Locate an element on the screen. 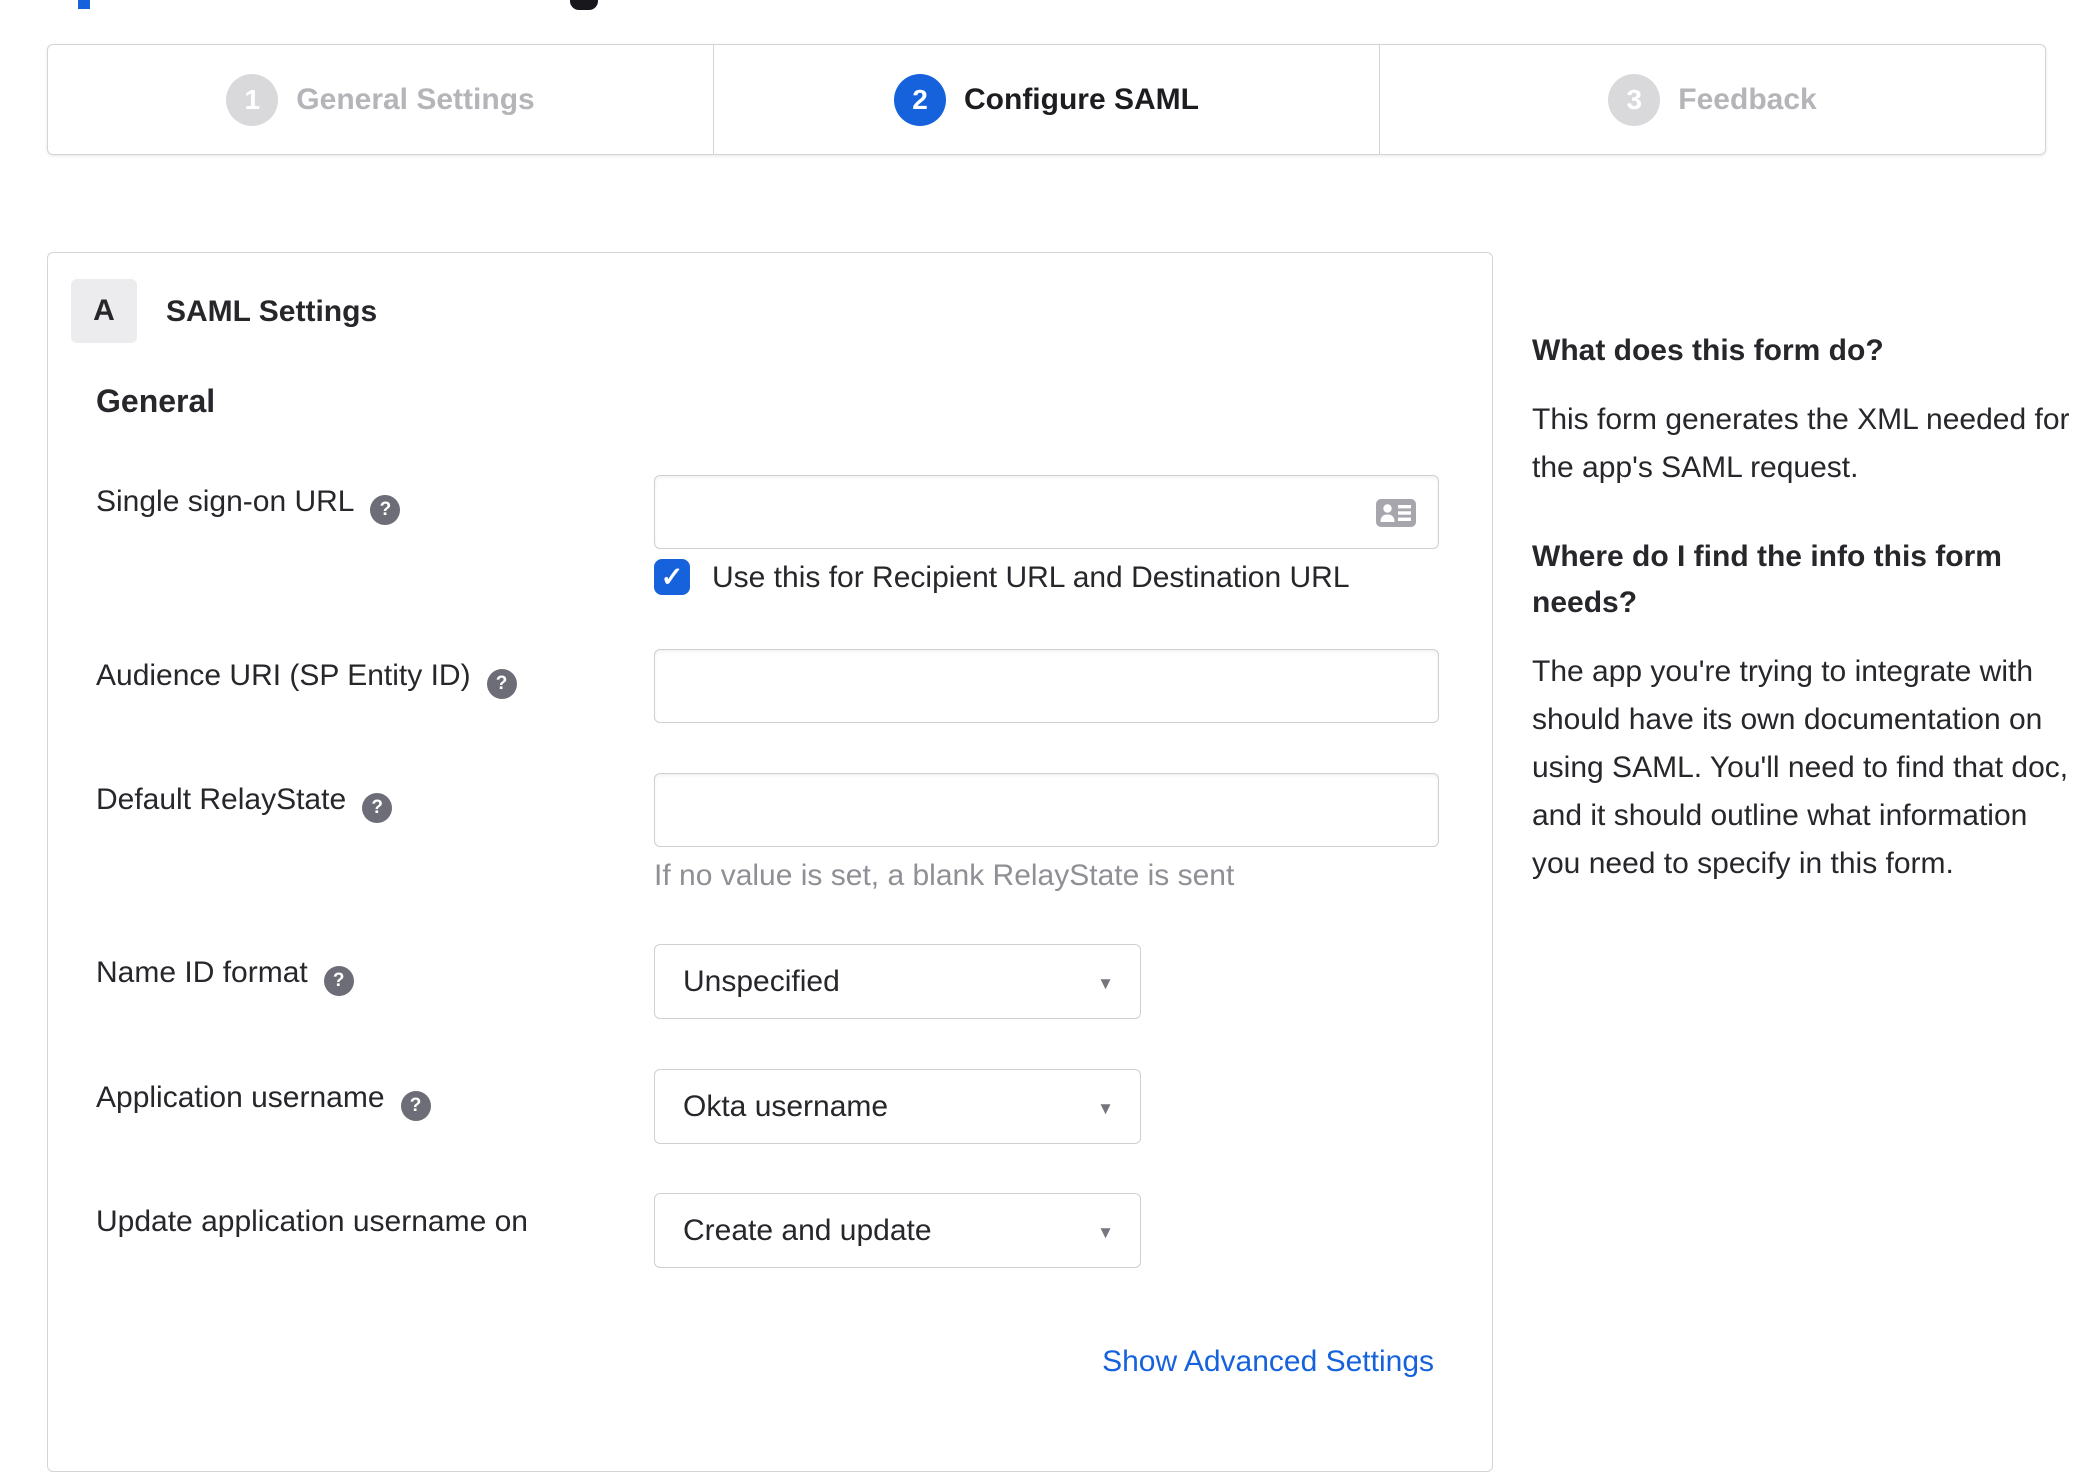 The width and height of the screenshot is (2092, 1472). checkmark-icon: ✓ is located at coordinates (672, 576).